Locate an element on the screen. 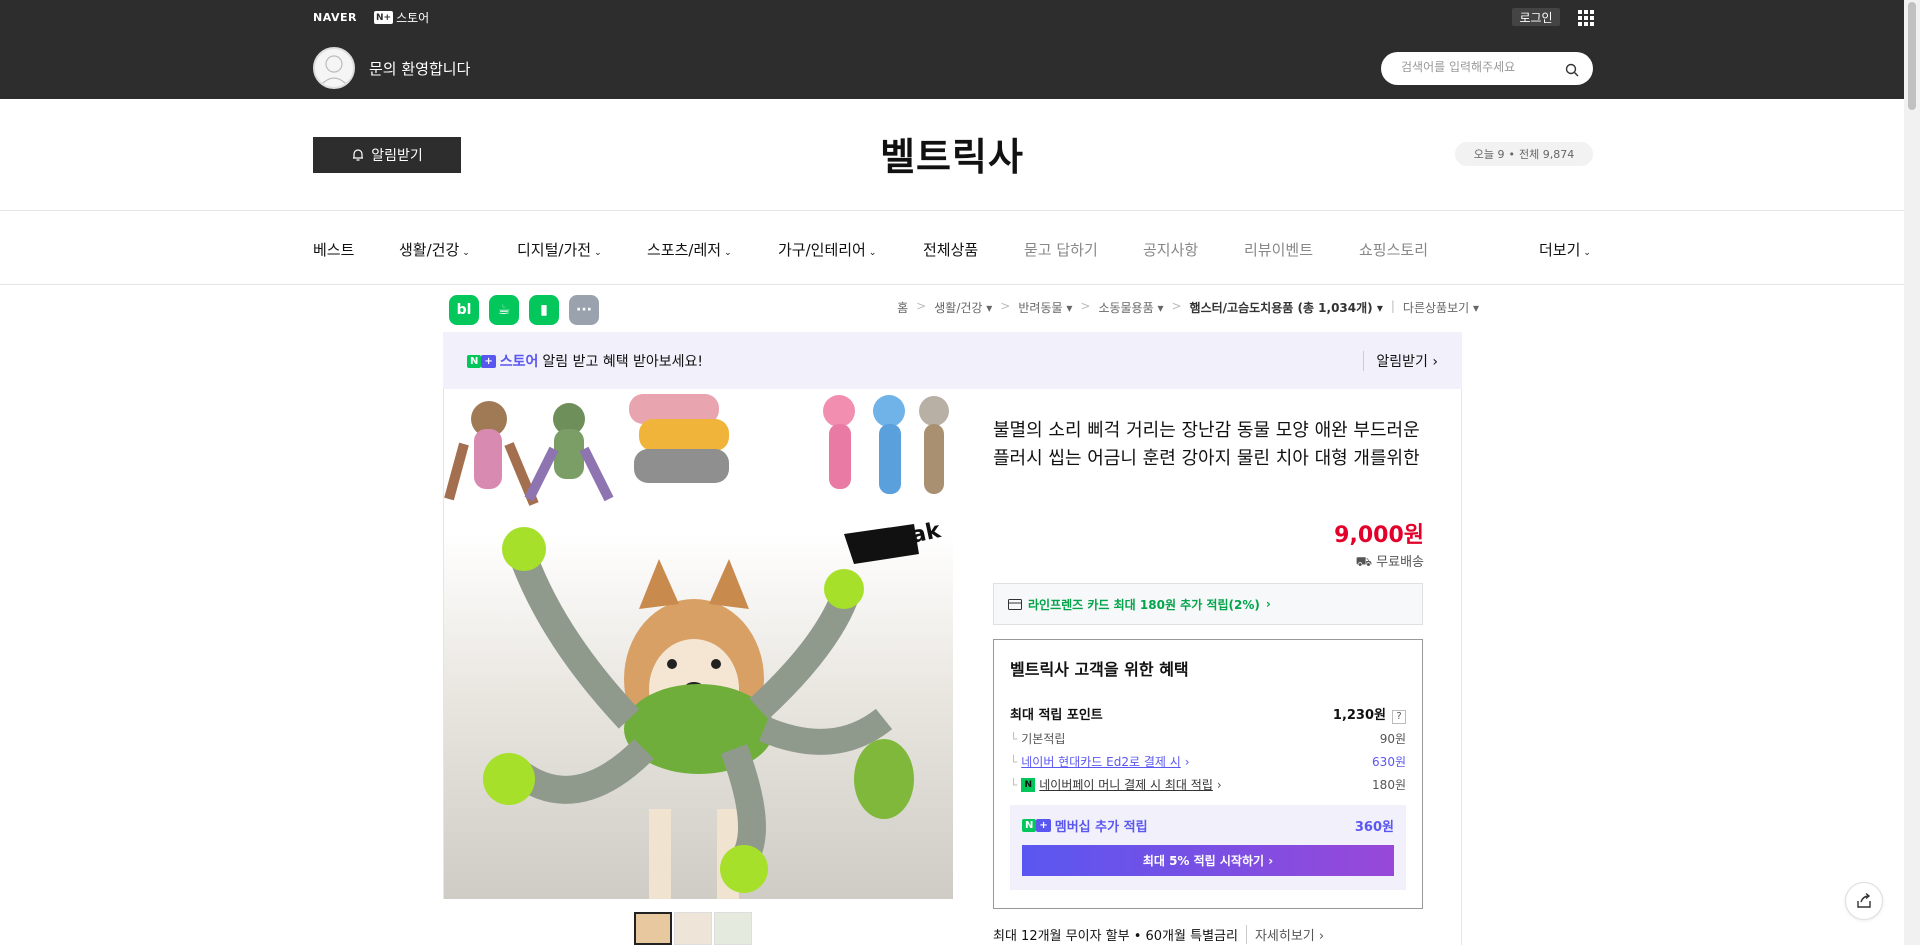 This screenshot has height=945, width=1920. nav-more-button: 더보기 ⌄ is located at coordinates (1565, 249).